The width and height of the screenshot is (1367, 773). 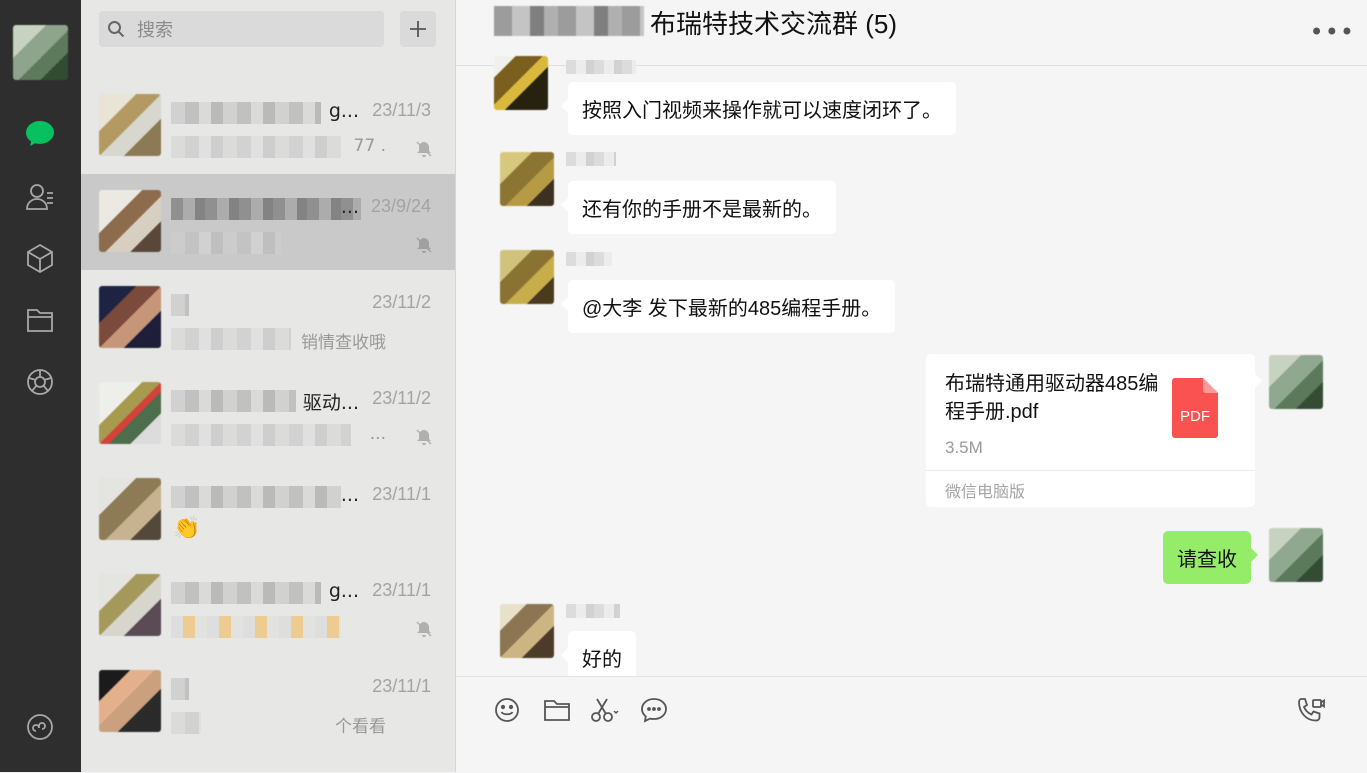 I want to click on message-bubble: 好的, so click(x=598, y=654).